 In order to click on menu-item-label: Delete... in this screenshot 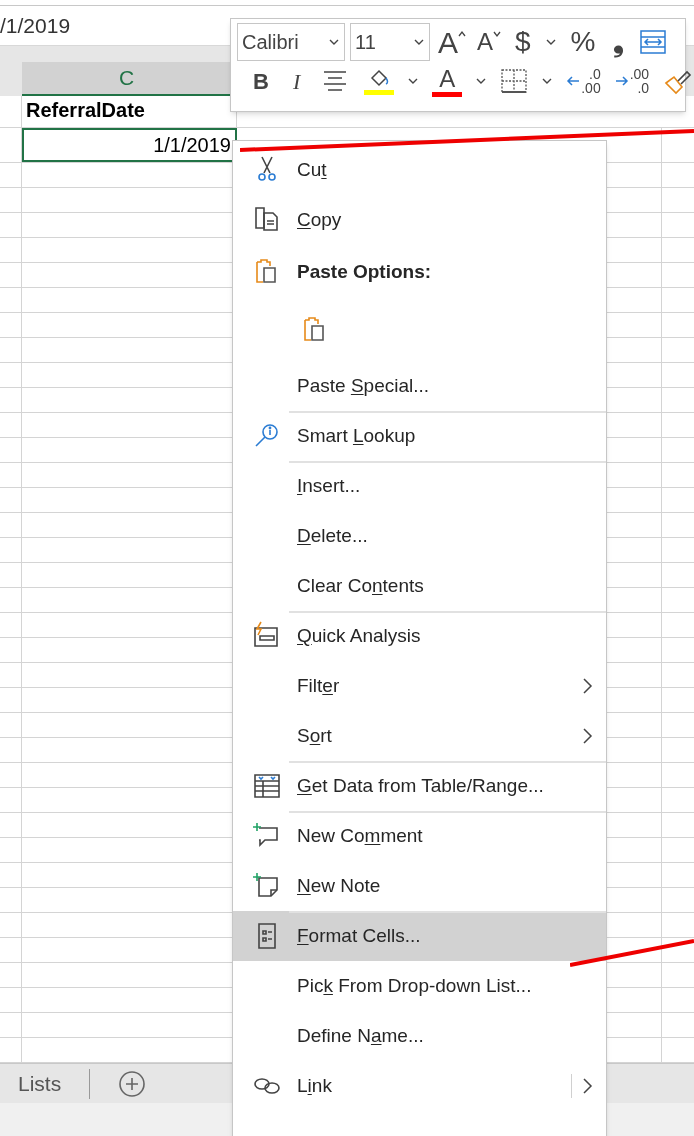, I will do `click(332, 535)`.